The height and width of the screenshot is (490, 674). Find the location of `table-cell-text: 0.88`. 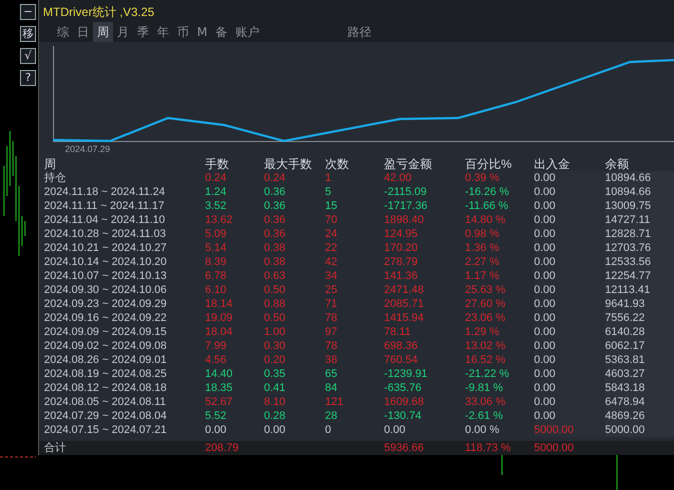

table-cell-text: 0.88 is located at coordinates (275, 304).